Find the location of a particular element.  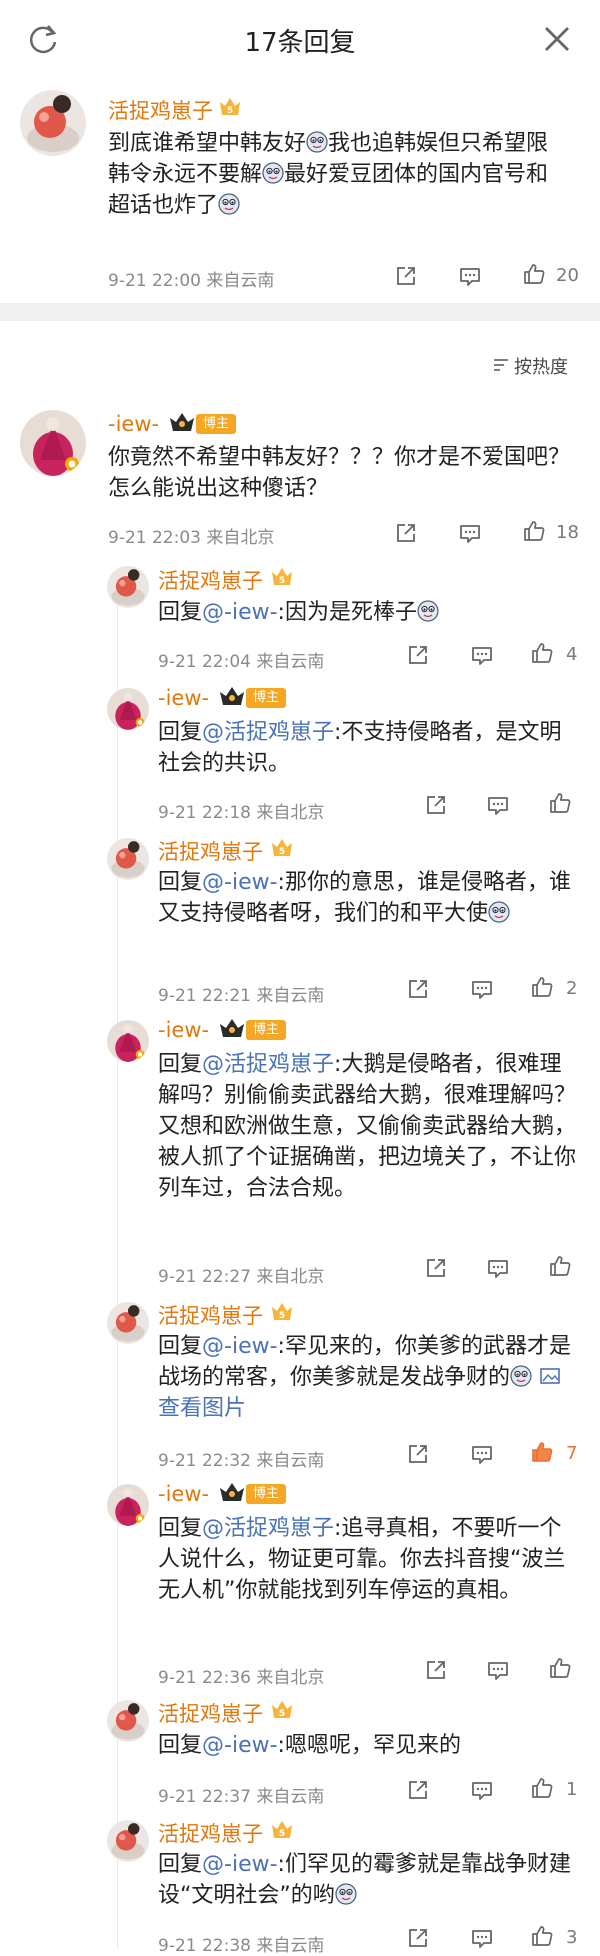

reply-text: 回复@活捉鸡崽子:不支持侵略者，是文明社会的共识。 is located at coordinates (360, 748).